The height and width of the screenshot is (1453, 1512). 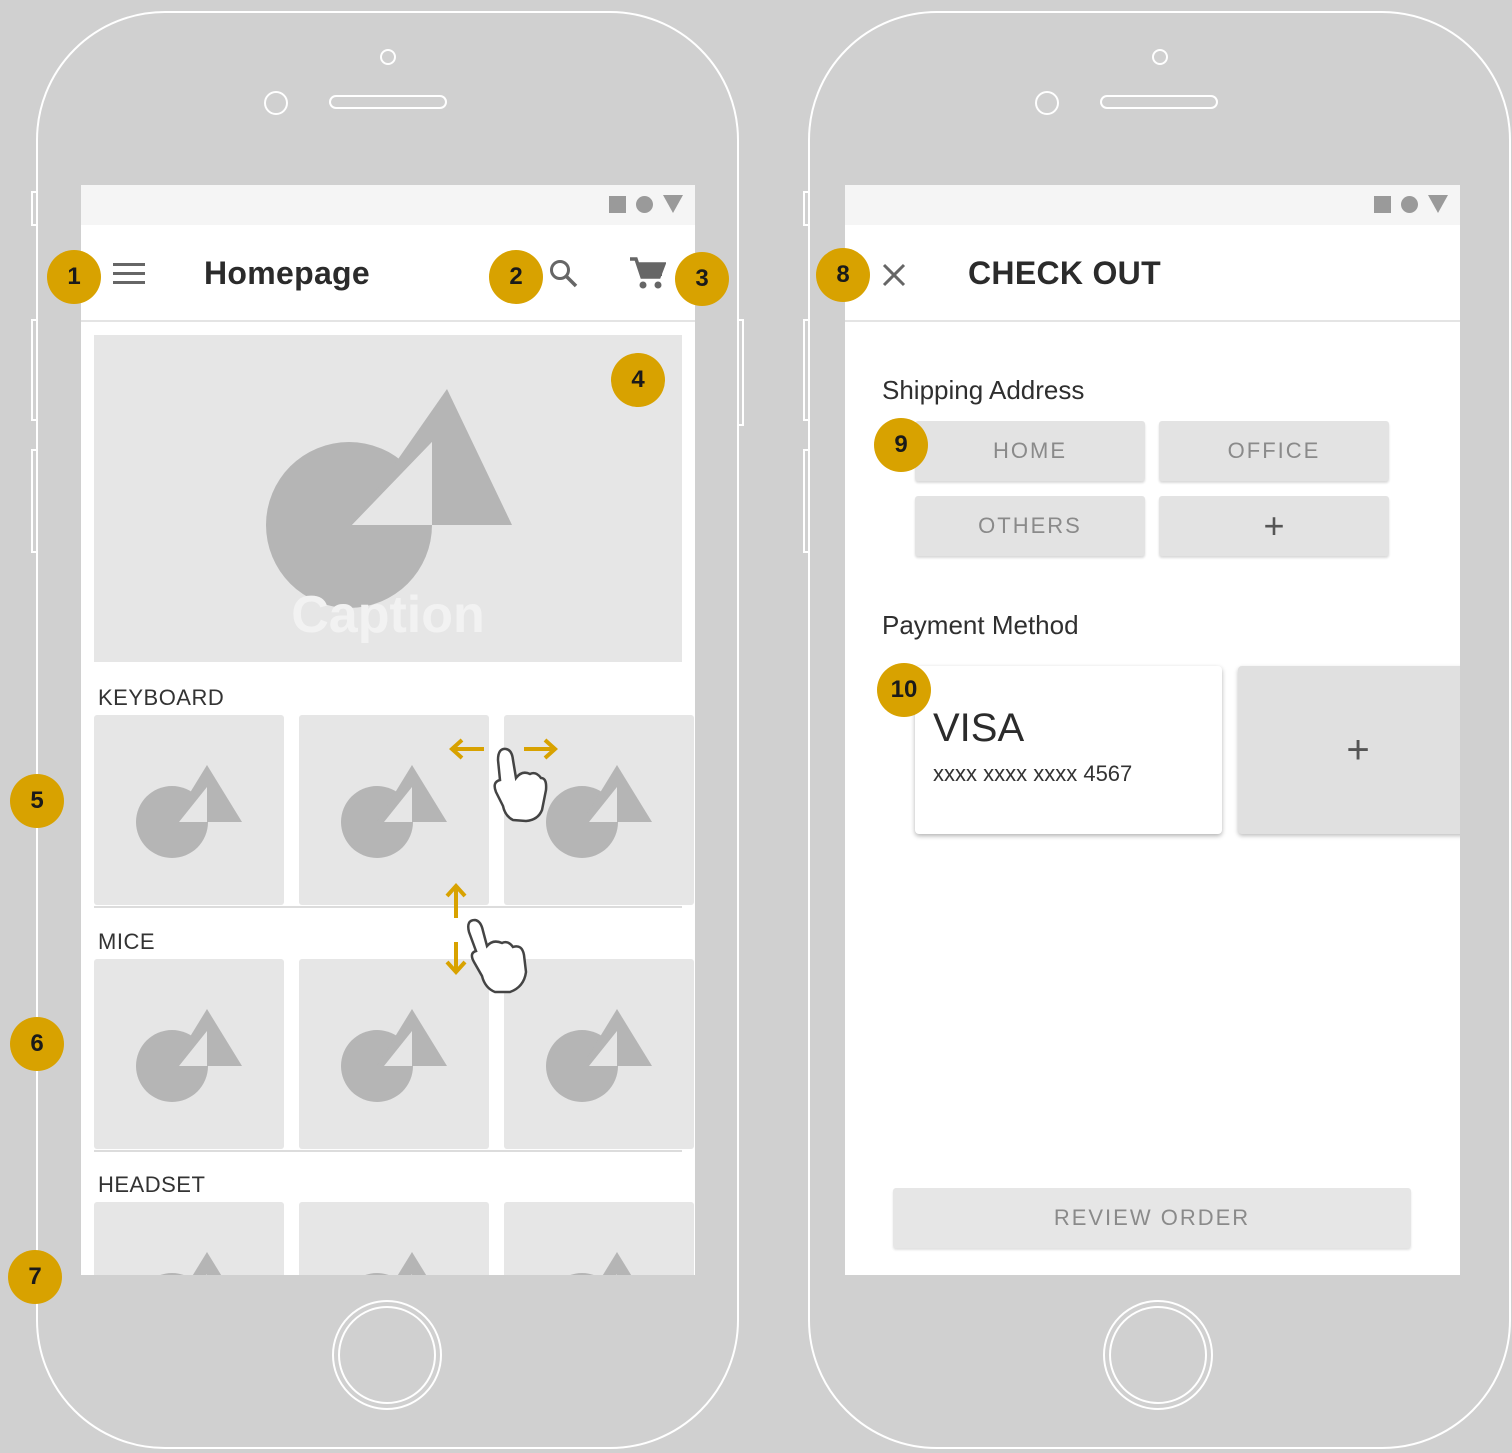 I want to click on callout-badge-5: 5, so click(x=37, y=801).